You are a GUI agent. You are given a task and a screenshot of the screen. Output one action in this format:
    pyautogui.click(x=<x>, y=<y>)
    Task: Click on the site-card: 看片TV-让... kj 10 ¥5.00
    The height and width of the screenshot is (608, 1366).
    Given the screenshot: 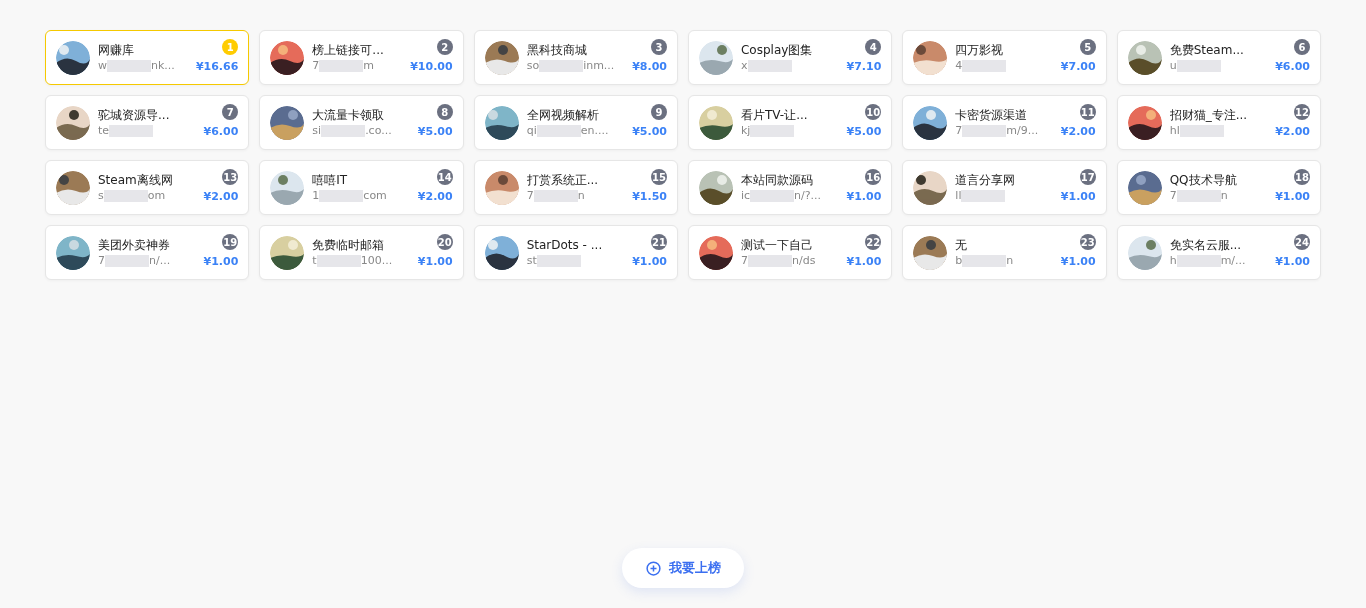 What is the action you would take?
    pyautogui.click(x=790, y=122)
    